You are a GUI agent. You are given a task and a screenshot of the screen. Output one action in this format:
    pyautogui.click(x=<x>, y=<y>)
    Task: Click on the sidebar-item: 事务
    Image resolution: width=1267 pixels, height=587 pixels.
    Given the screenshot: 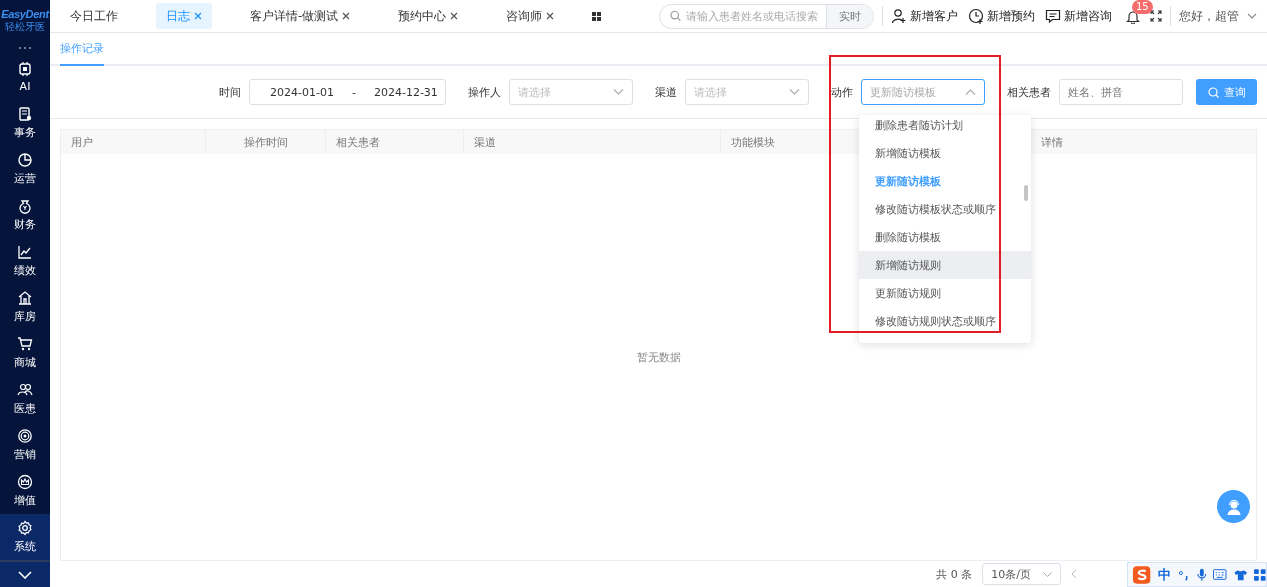 What is the action you would take?
    pyautogui.click(x=25, y=123)
    